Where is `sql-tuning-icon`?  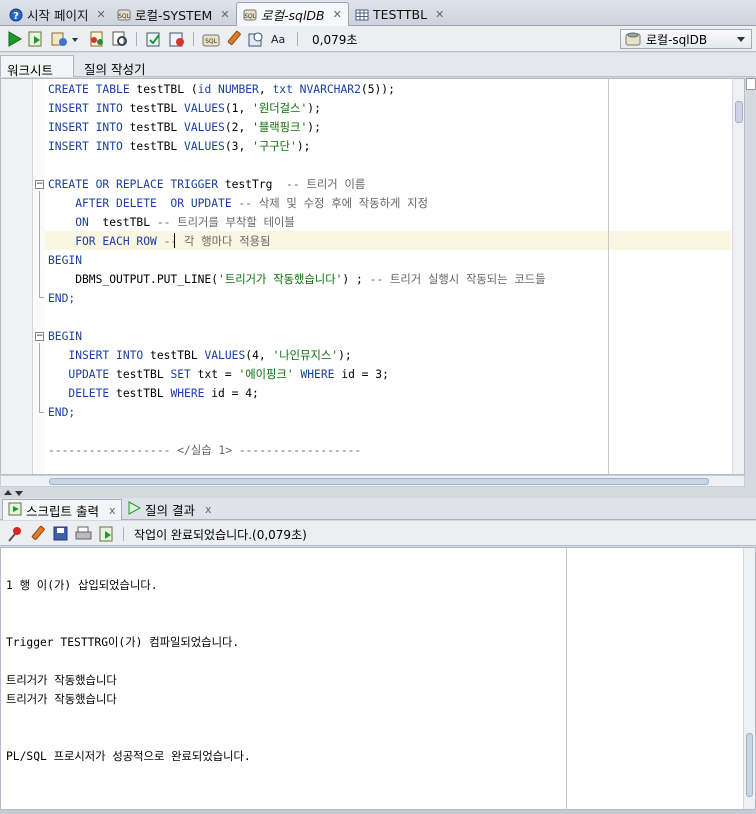
sql-tuning-icon is located at coordinates (120, 39).